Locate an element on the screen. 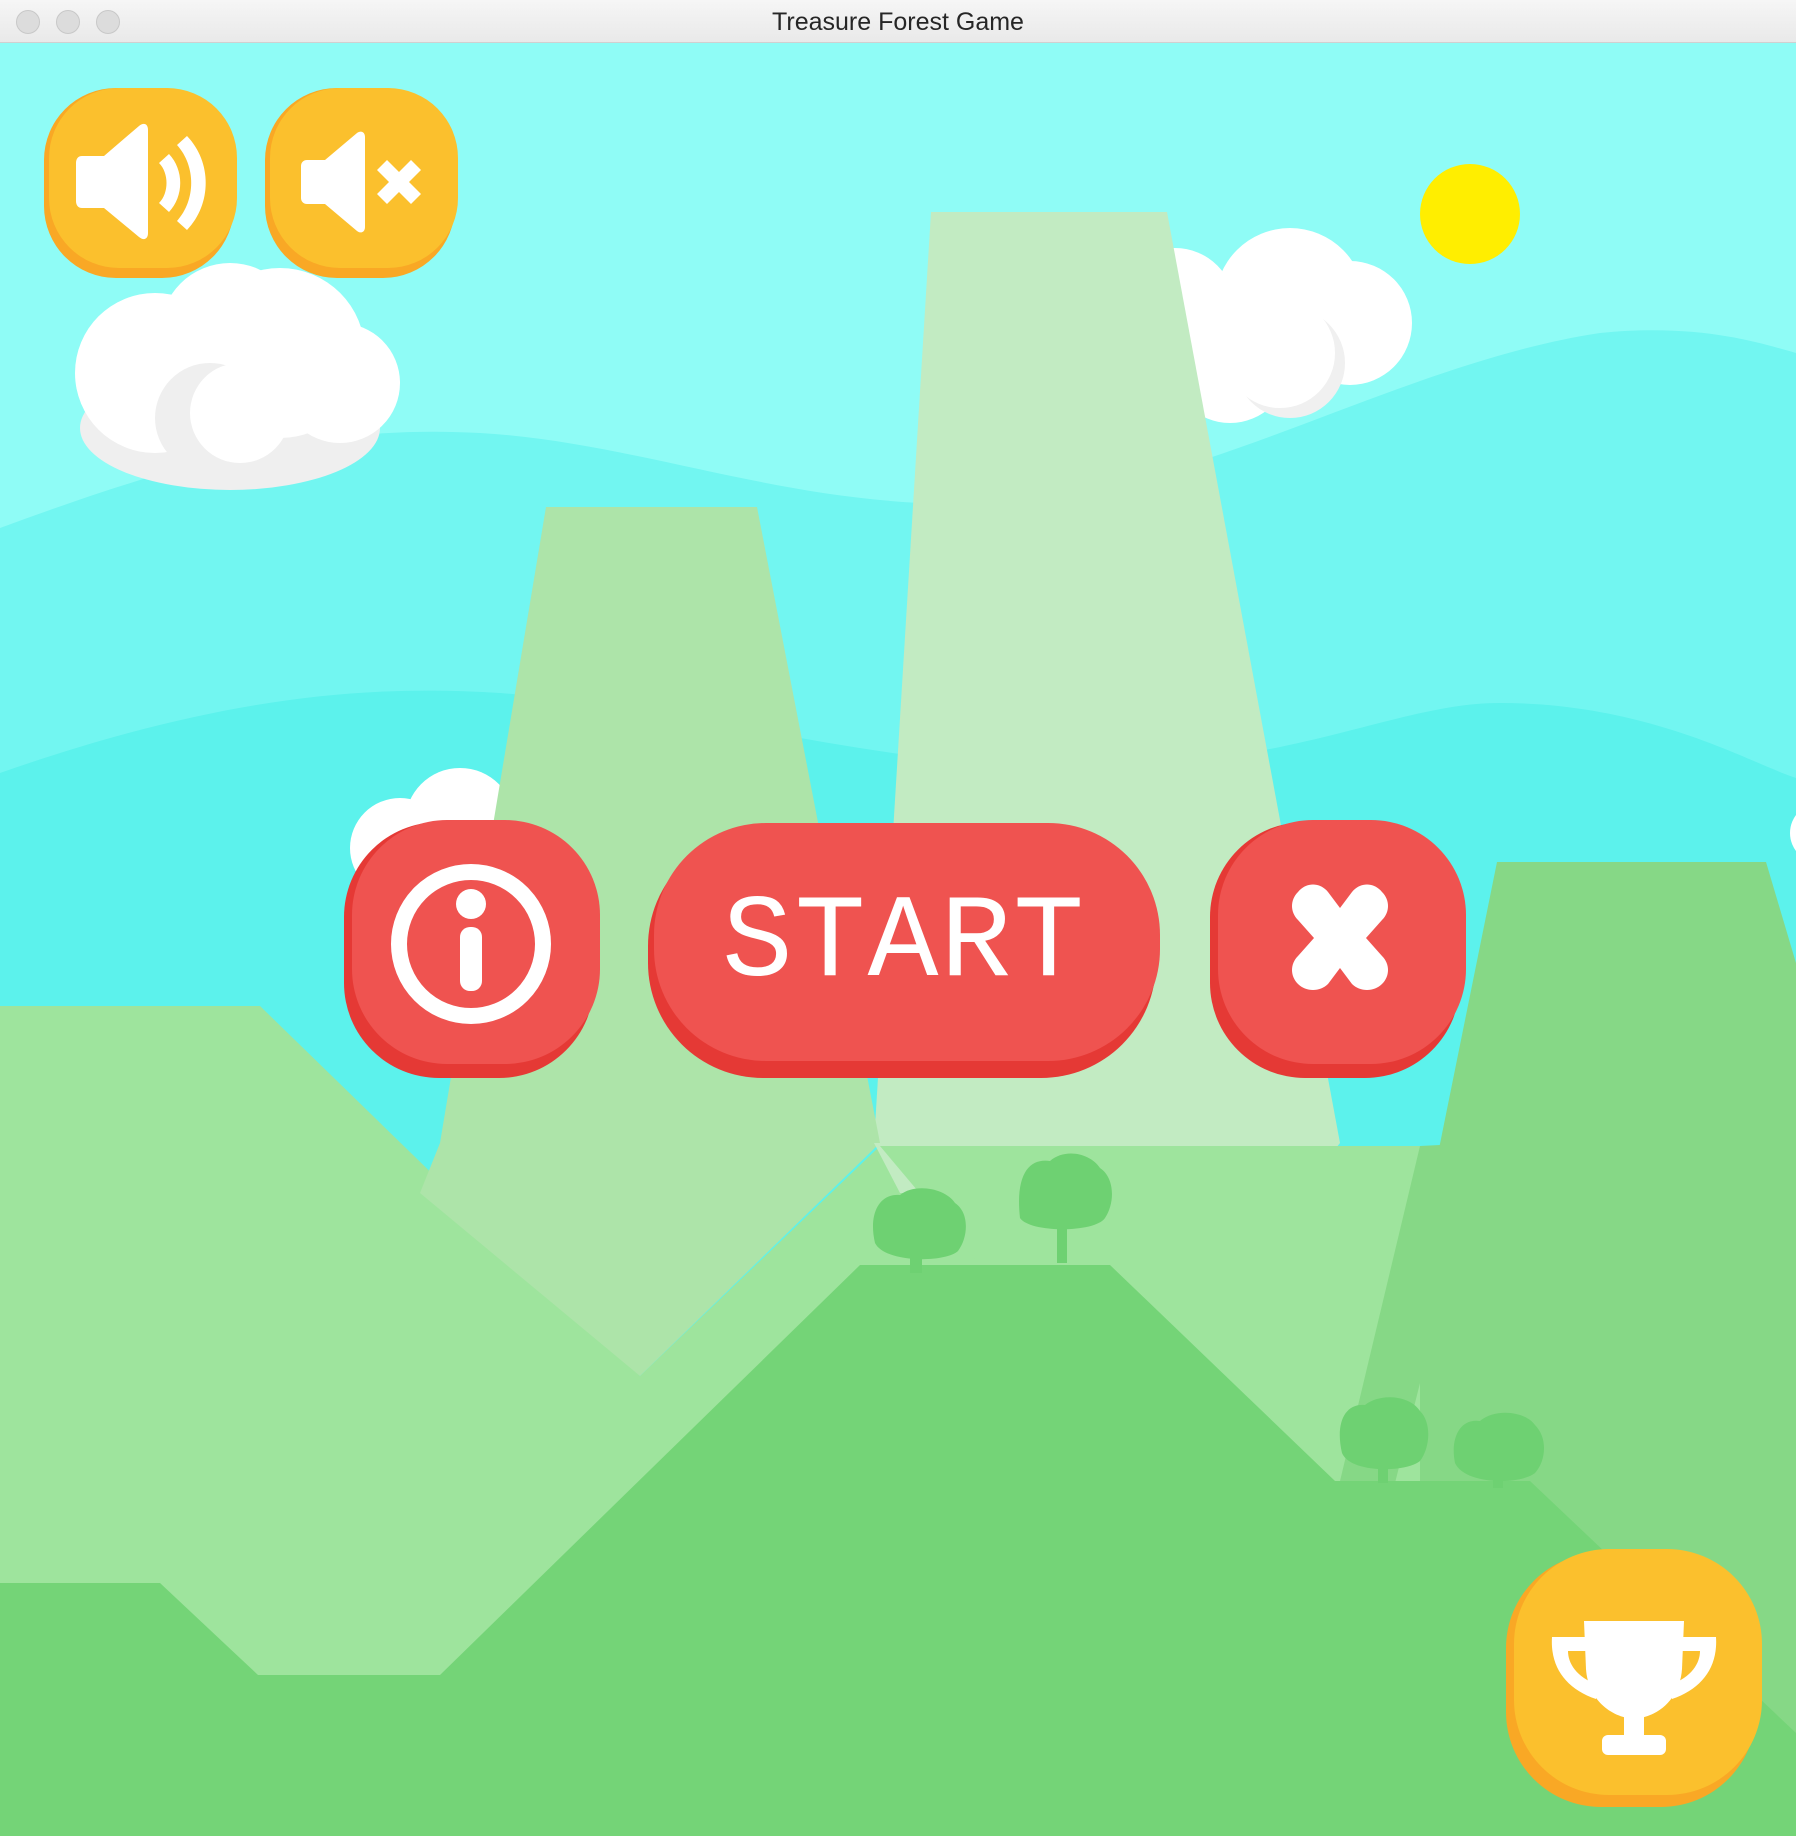 The image size is (1796, 1836). window-title: Treasure Forest Game is located at coordinates (898, 22).